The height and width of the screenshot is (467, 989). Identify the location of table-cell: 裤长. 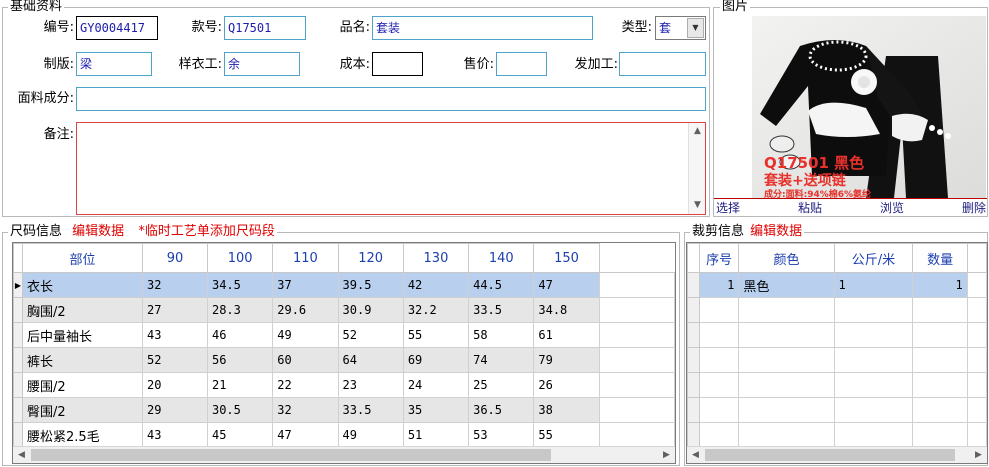
(82, 360).